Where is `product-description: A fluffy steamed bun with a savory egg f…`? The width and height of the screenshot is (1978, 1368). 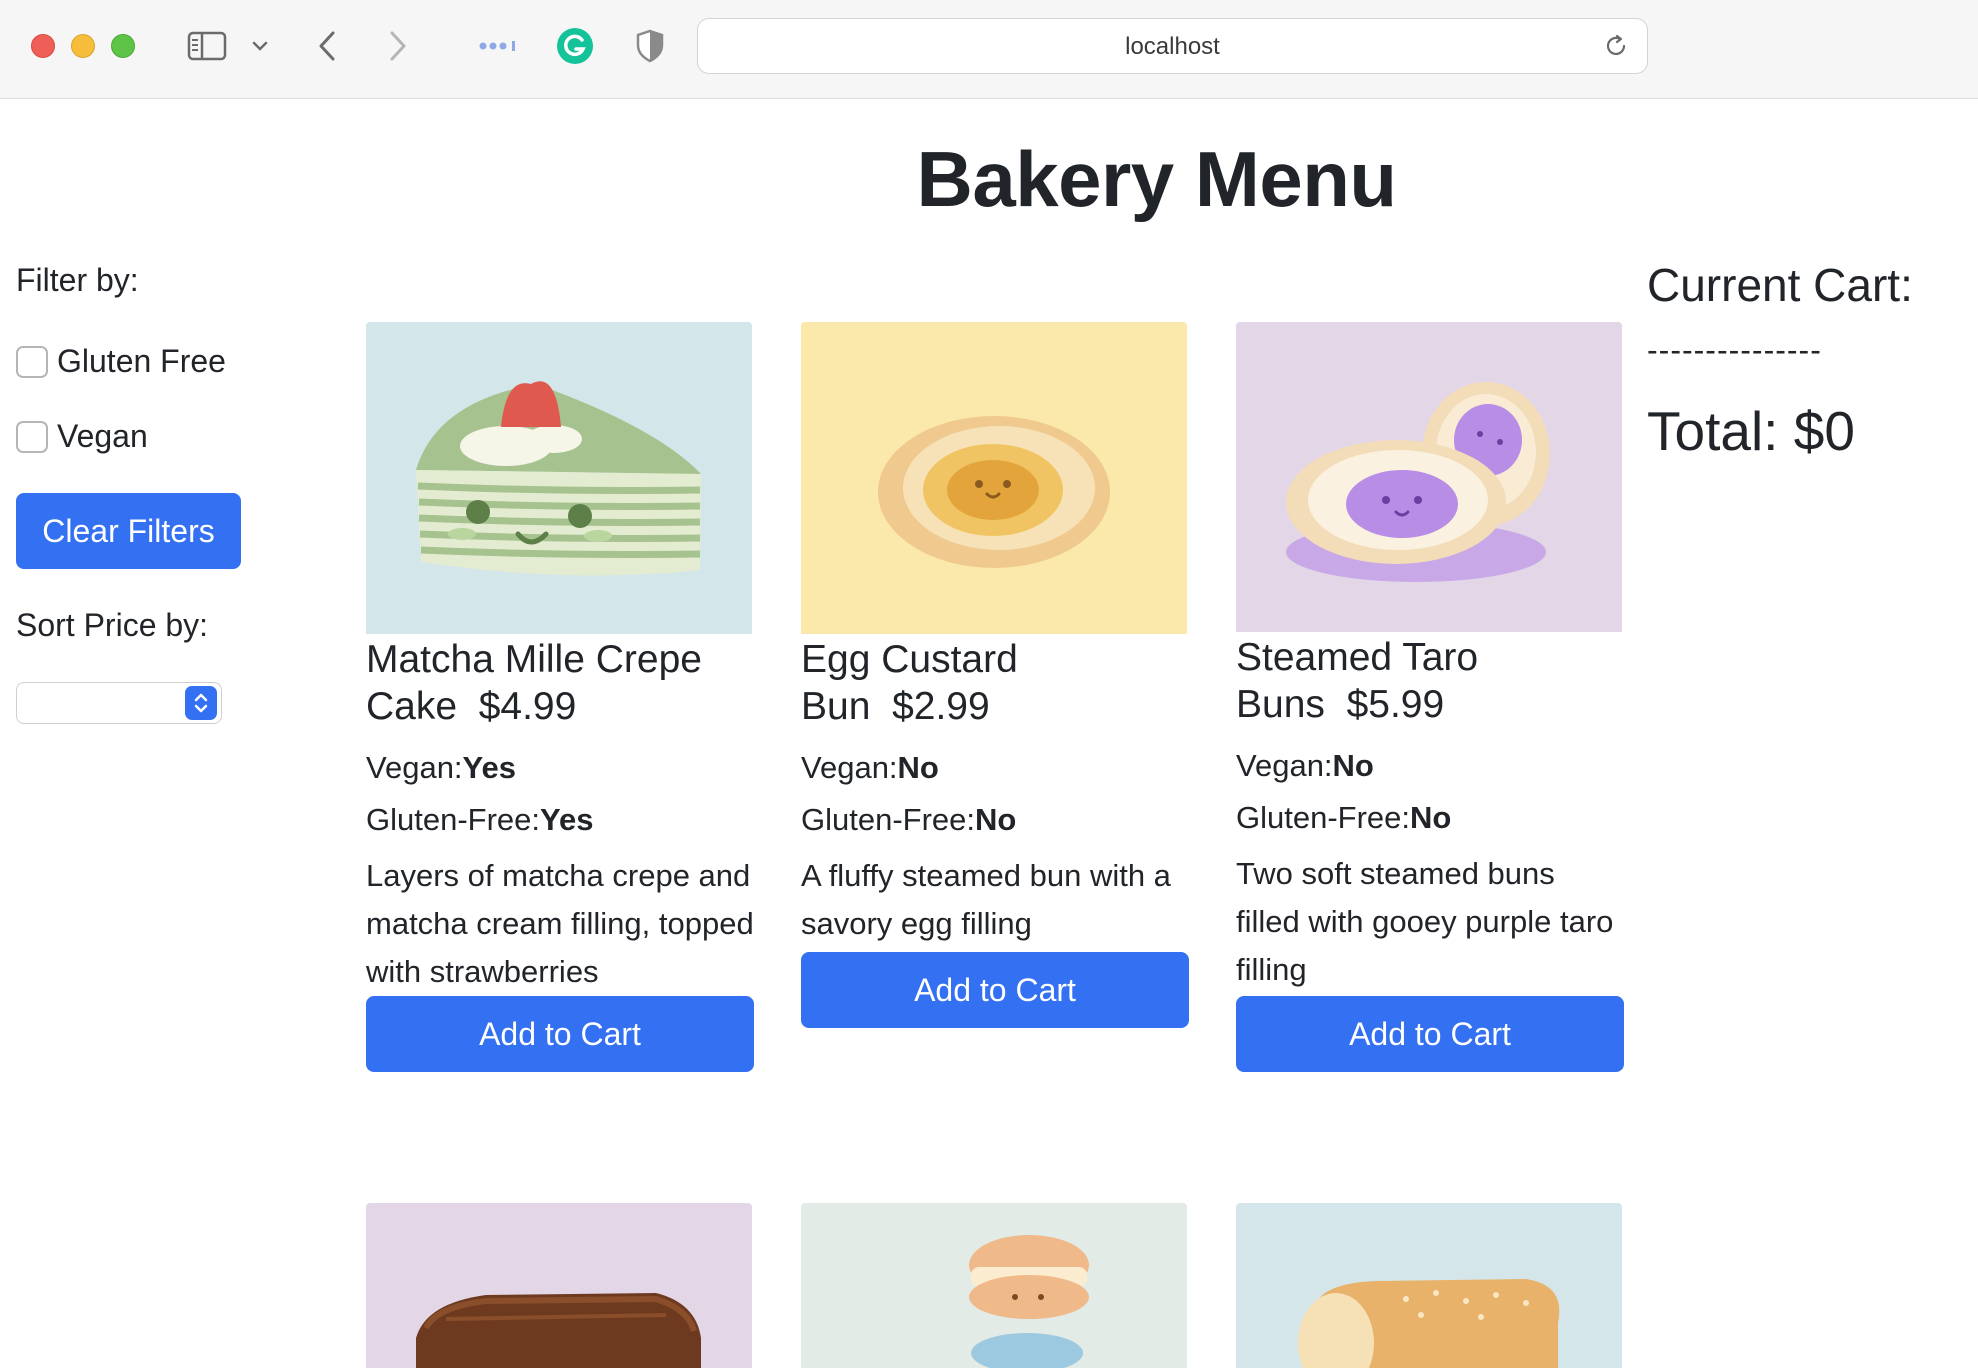
product-description: A fluffy steamed bun with a savory egg f… is located at coordinates (986, 899).